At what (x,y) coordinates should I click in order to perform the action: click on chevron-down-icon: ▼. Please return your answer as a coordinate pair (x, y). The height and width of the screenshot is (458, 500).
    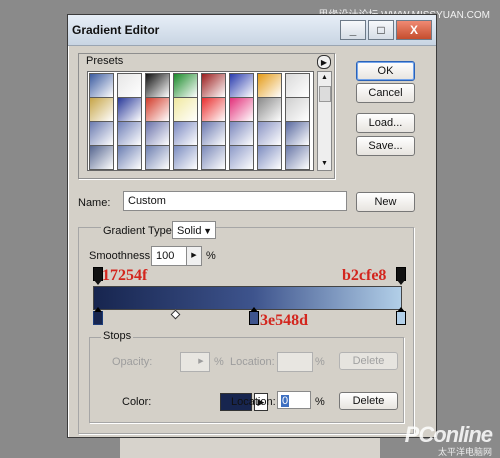
    Looking at the image, I should click on (207, 231).